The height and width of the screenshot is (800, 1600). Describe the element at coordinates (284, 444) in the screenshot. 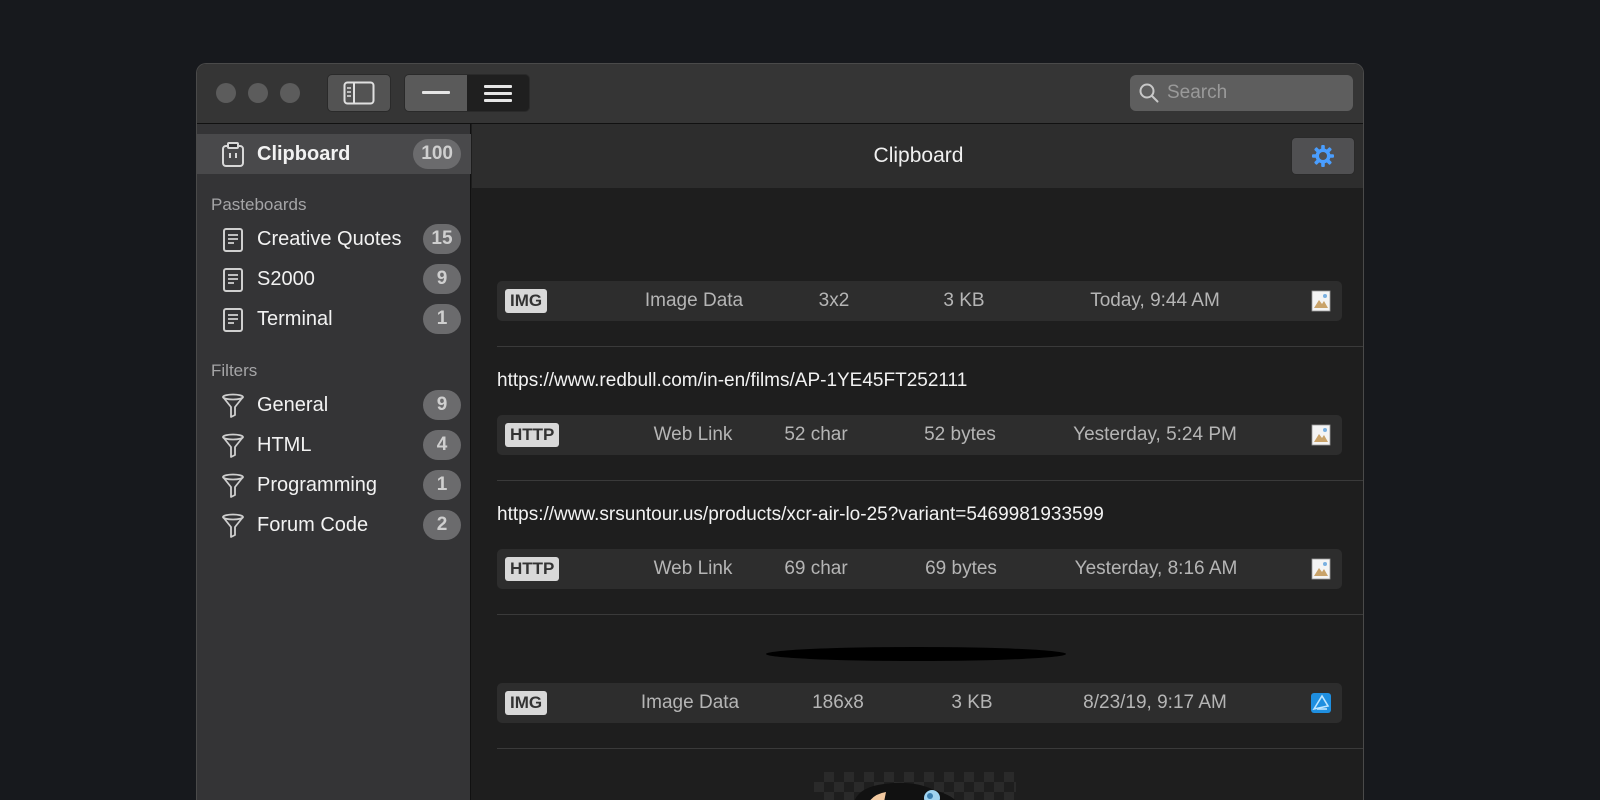

I see `sidebar-item-label: HTML` at that location.